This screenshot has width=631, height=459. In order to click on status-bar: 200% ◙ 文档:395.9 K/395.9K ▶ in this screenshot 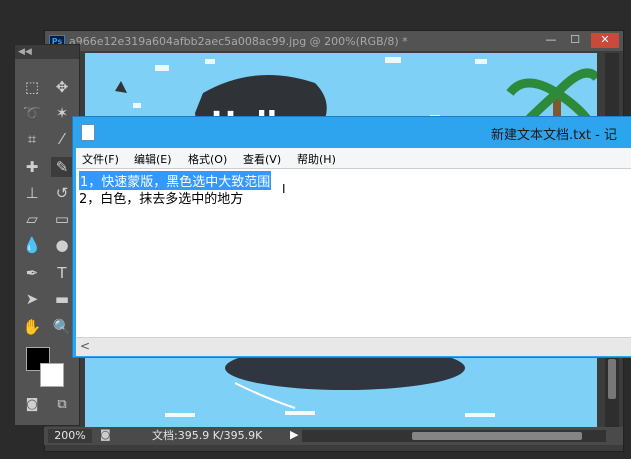, I will do `click(333, 436)`.